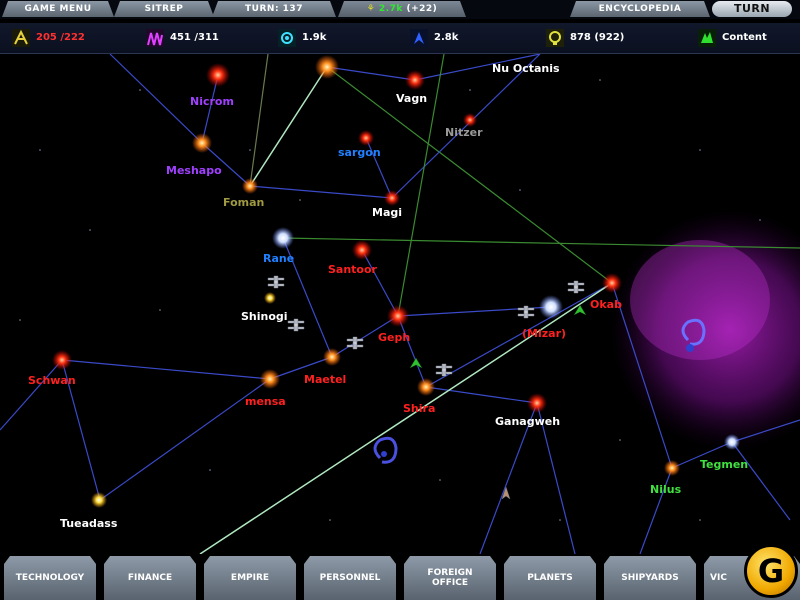 The height and width of the screenshot is (600, 800). What do you see at coordinates (52, 380) in the screenshot?
I see `star-label: Schwan` at bounding box center [52, 380].